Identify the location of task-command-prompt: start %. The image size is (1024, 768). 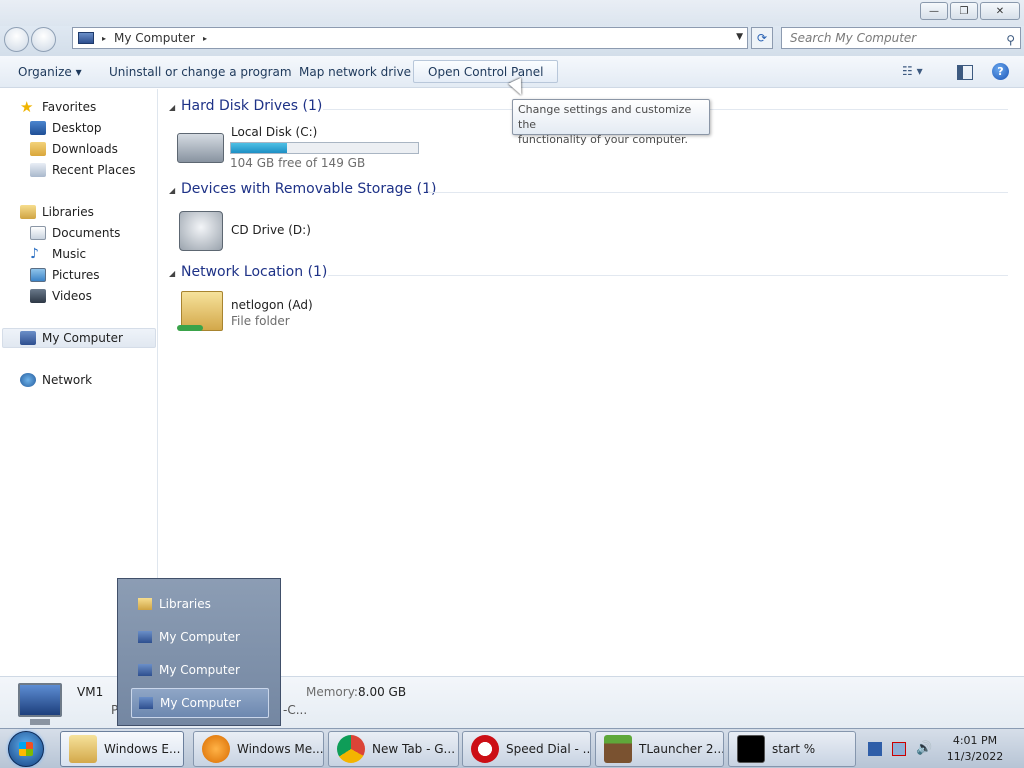
(792, 749).